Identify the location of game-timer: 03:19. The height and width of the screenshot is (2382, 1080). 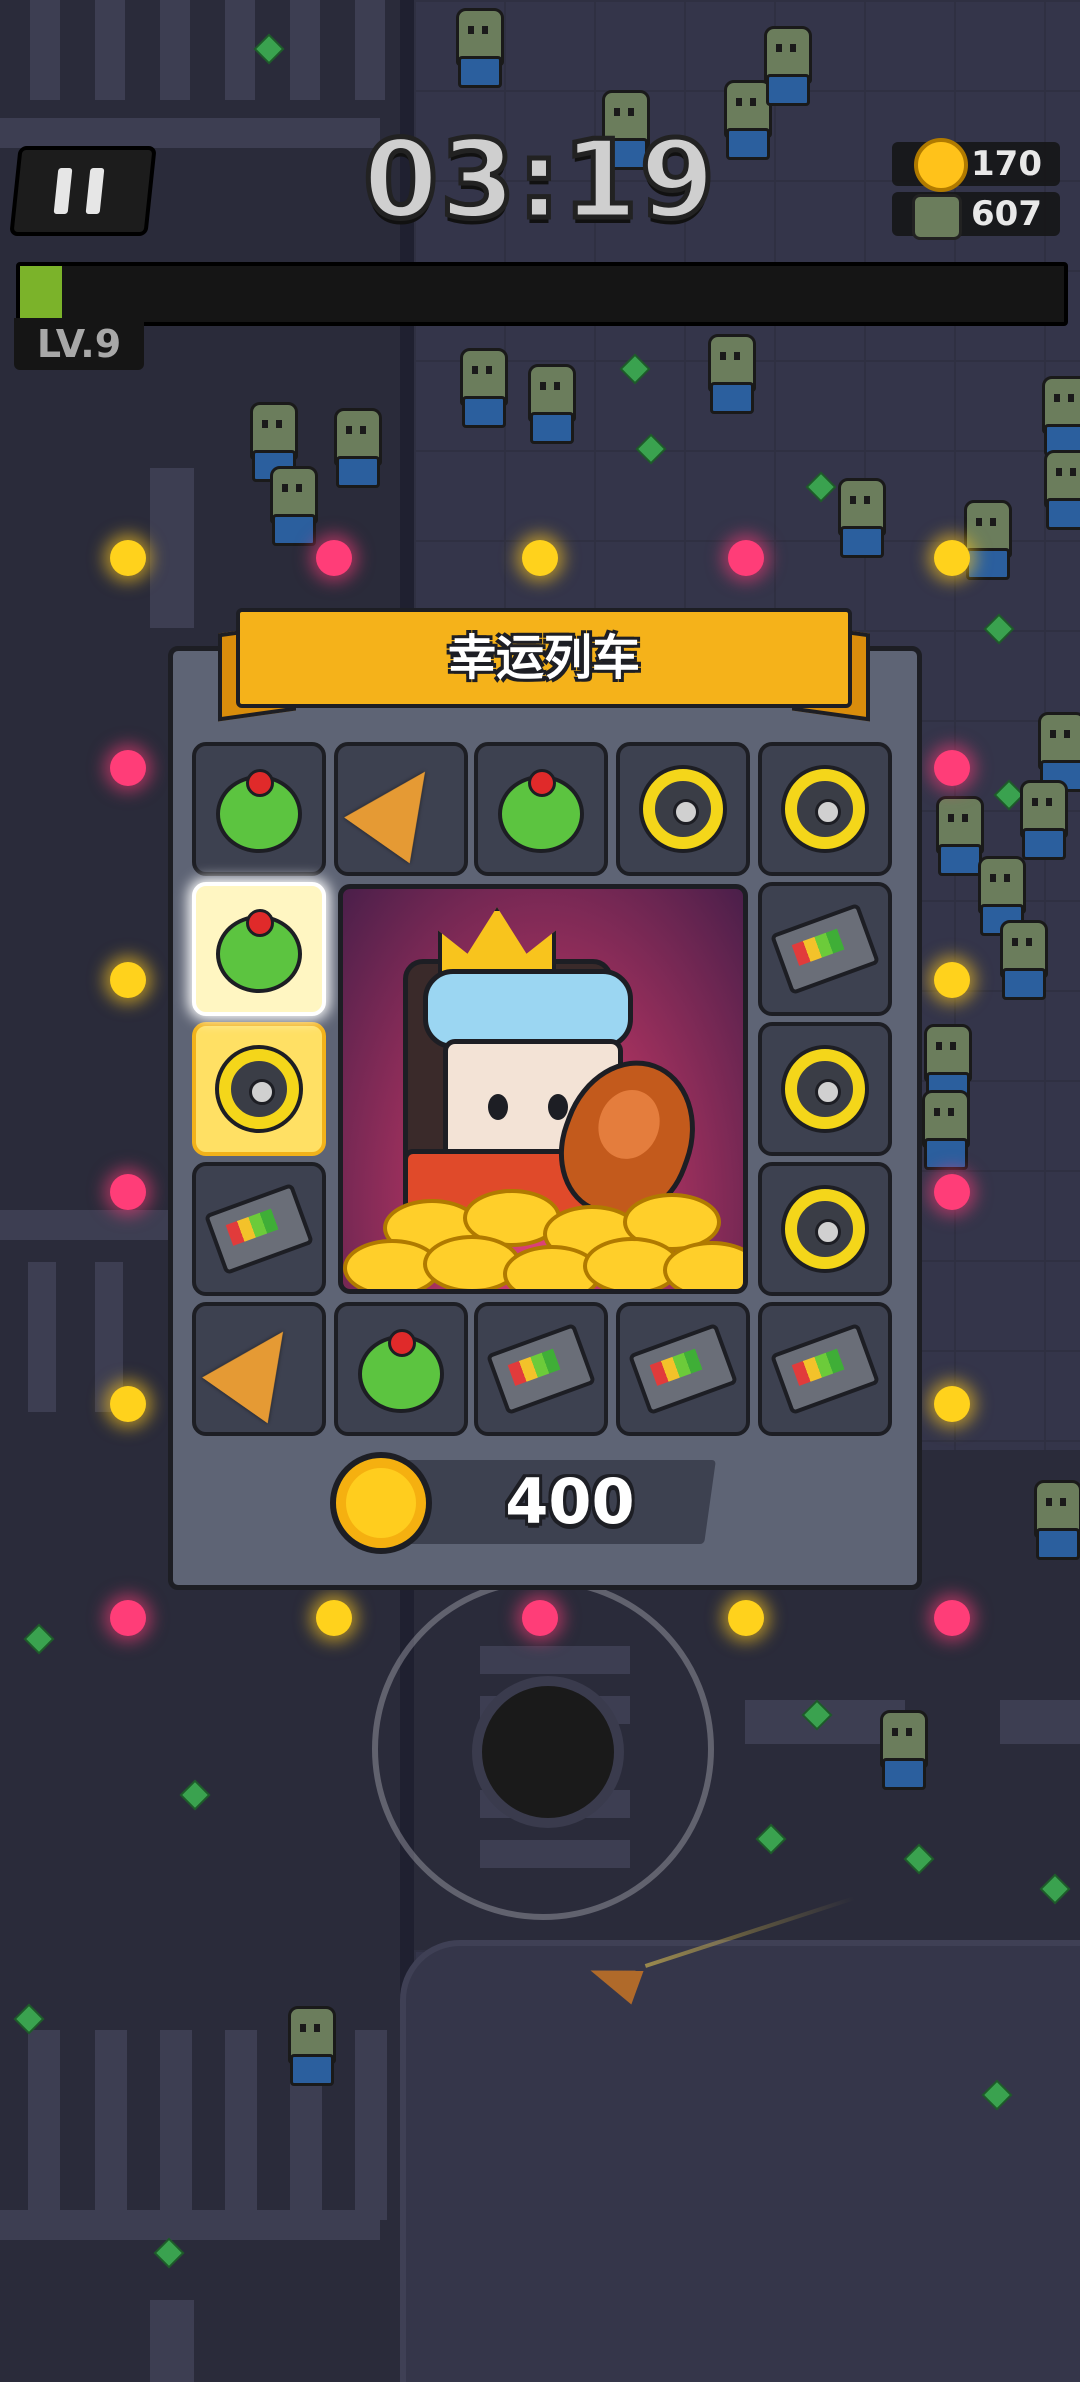
(539, 181).